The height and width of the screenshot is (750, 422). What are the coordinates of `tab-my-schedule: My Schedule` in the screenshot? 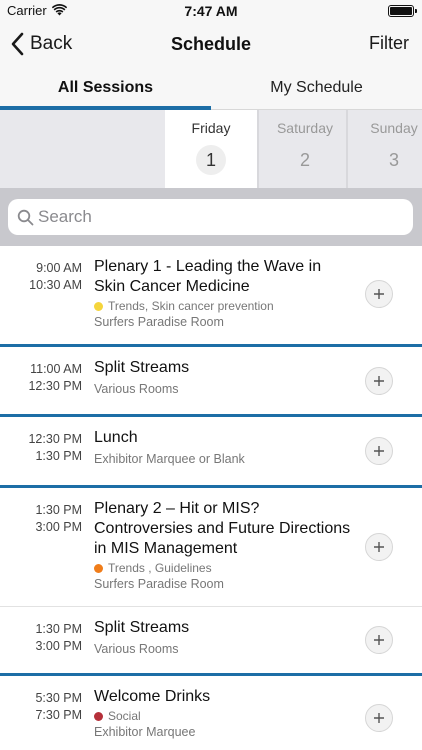 It's located at (316, 88).